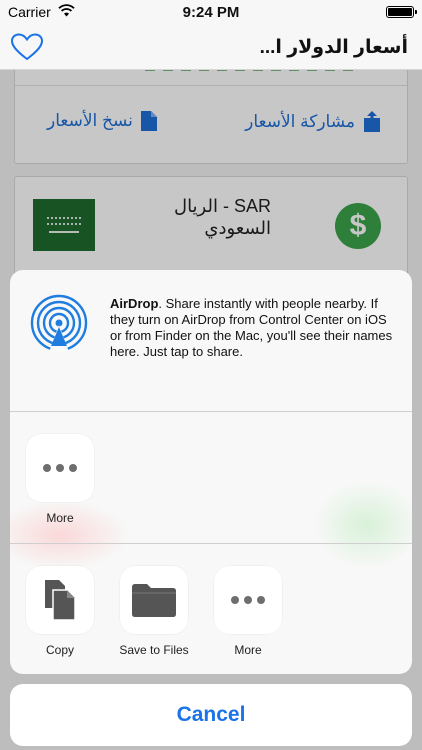  Describe the element at coordinates (59, 650) in the screenshot. I see `copy-label: Copy` at that location.